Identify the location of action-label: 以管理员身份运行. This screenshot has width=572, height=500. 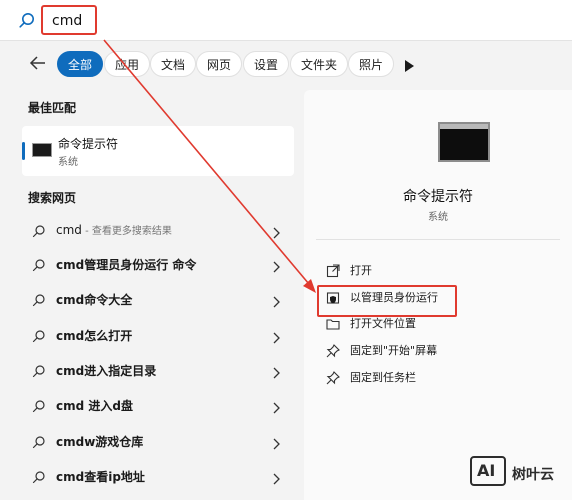
(394, 297).